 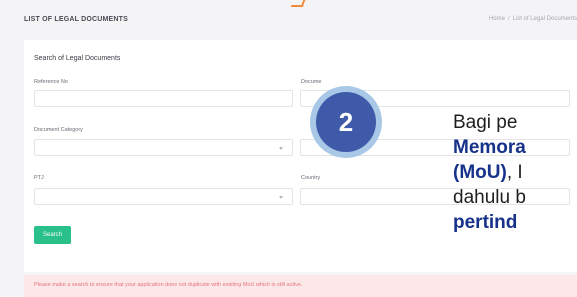 What do you see at coordinates (485, 222) in the screenshot?
I see `overlay-line-5: pertind` at bounding box center [485, 222].